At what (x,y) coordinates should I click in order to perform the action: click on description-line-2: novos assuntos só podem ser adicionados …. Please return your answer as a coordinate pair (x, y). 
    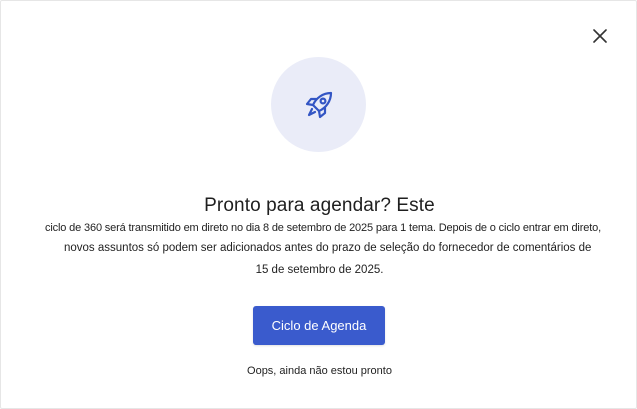
    Looking at the image, I should click on (328, 248).